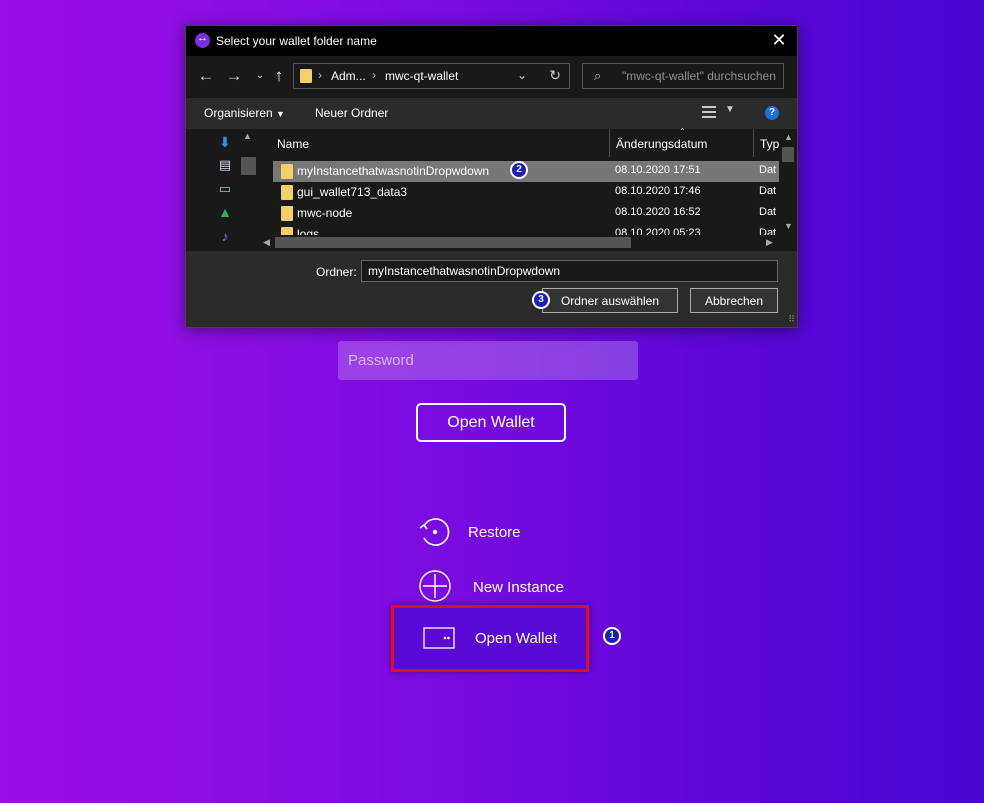 This screenshot has height=803, width=984. What do you see at coordinates (699, 76) in the screenshot?
I see `search-placeholder: "mwc-qt-wallet" durchsuchen` at bounding box center [699, 76].